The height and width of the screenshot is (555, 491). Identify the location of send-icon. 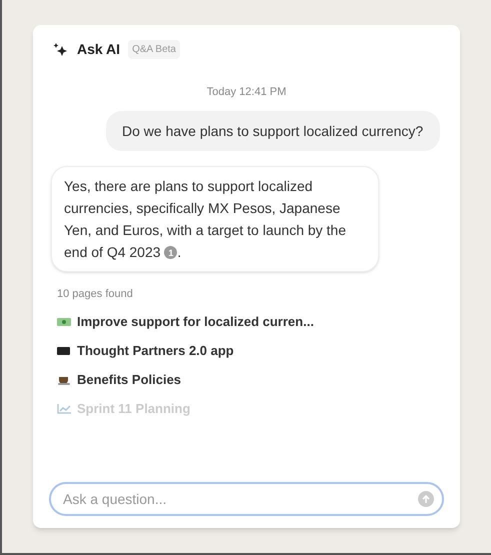
(426, 499).